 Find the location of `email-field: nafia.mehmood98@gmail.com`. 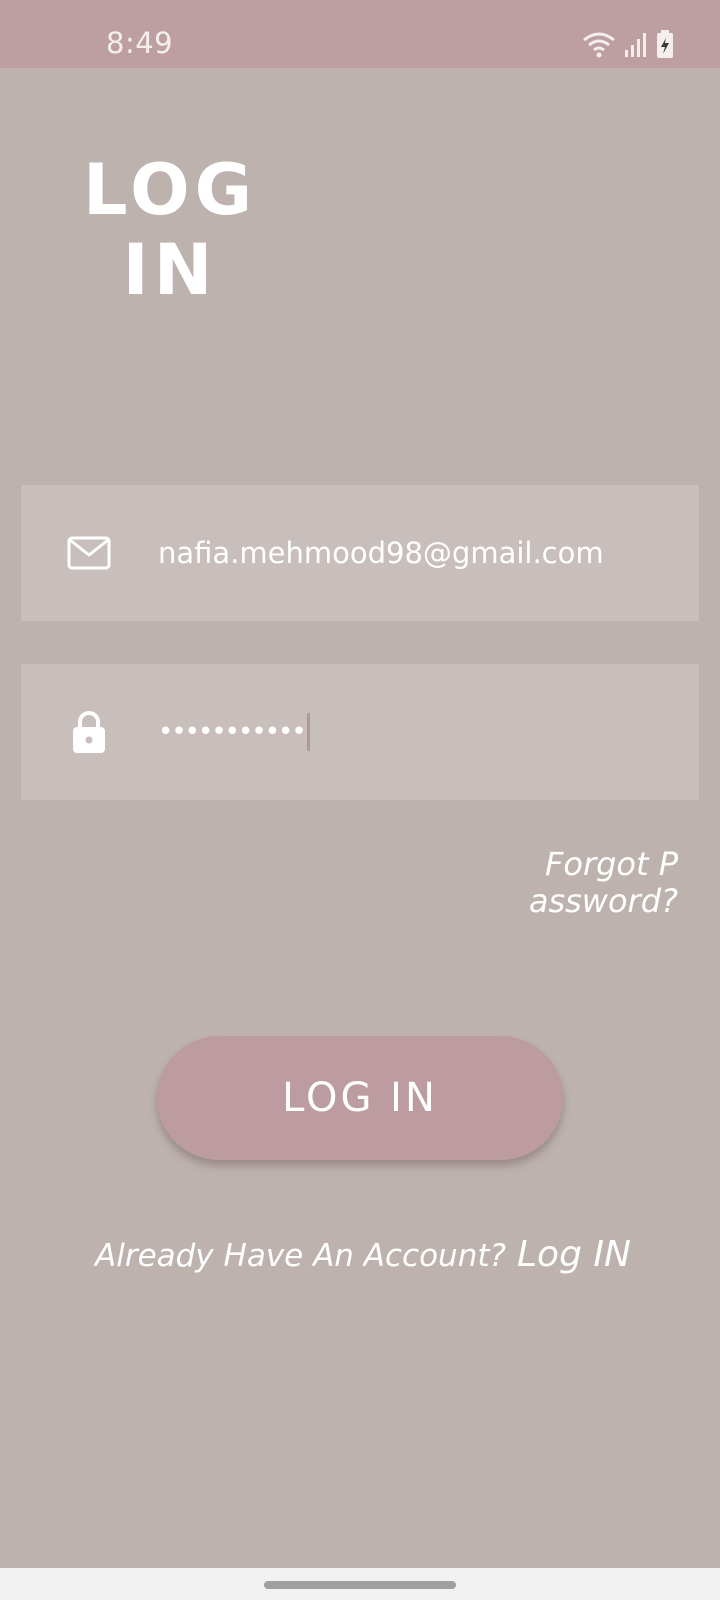

email-field: nafia.mehmood98@gmail.com is located at coordinates (360, 553).